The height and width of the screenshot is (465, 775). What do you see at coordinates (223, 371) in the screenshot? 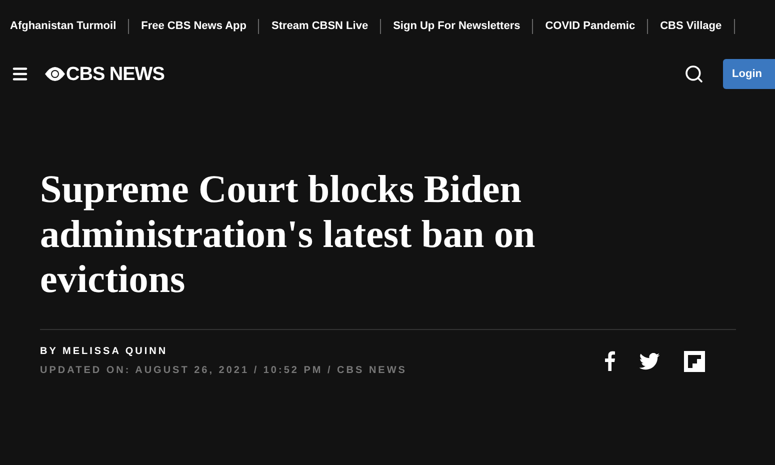
I see `updated-date: UPDATED ON: AUGUST 26, 2021 / 10:52 PM / CBS NEWS` at bounding box center [223, 371].